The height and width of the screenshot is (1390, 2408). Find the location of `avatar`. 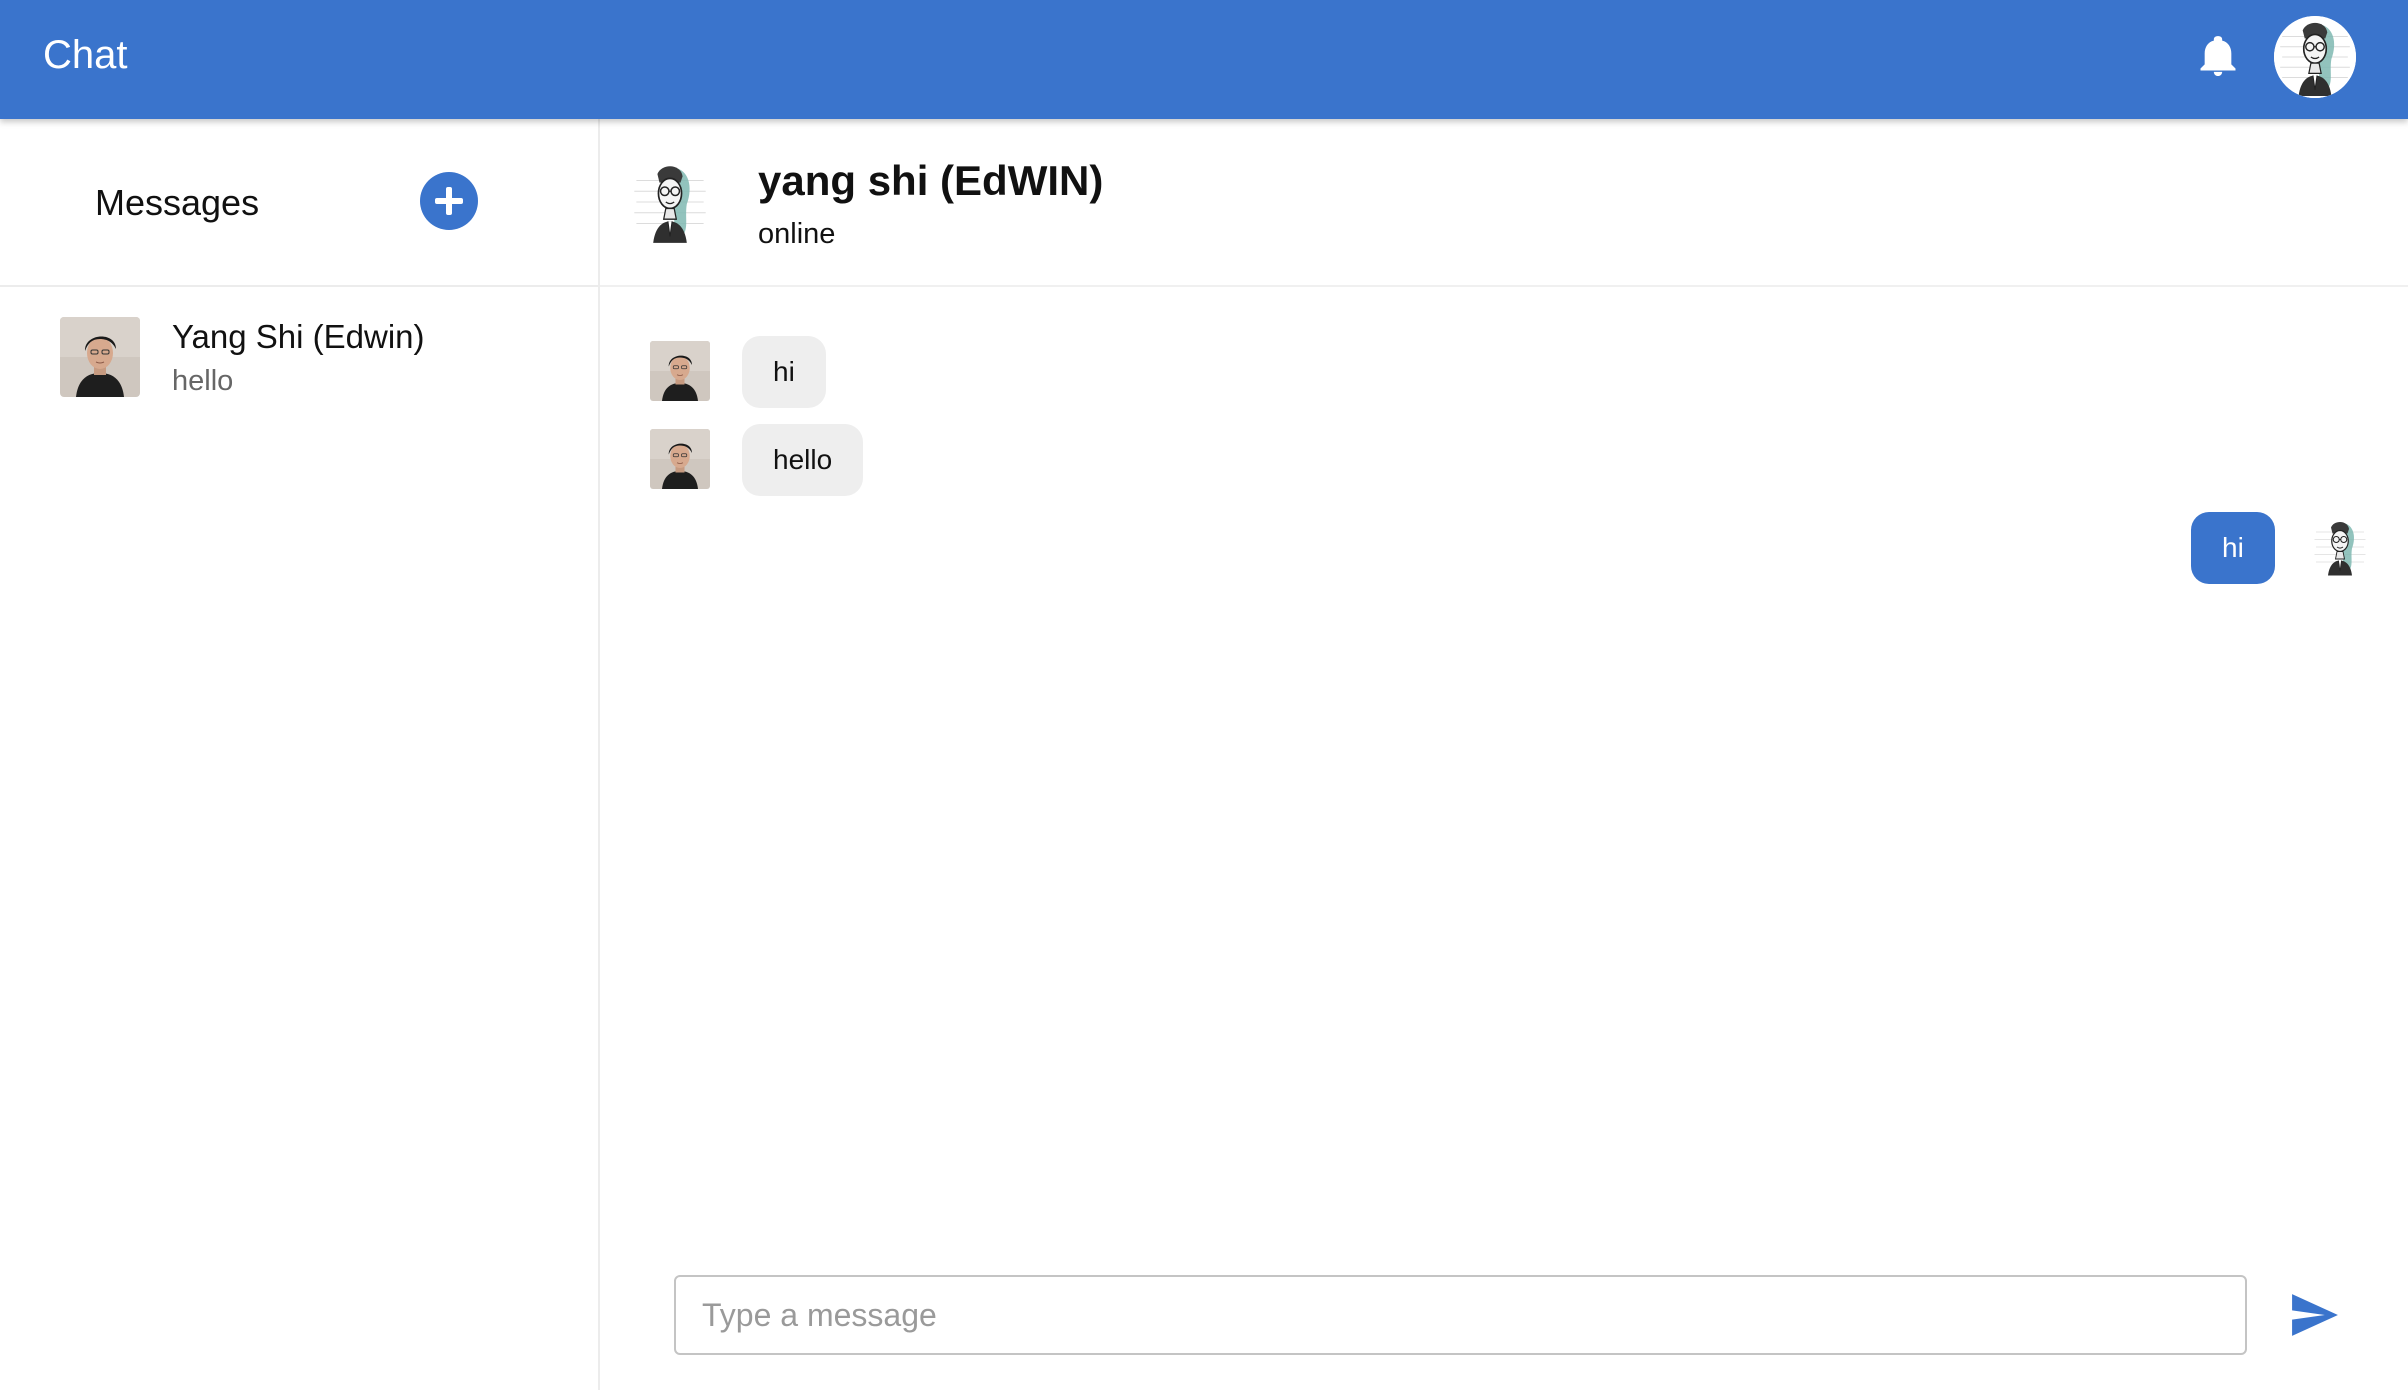

avatar is located at coordinates (100, 357).